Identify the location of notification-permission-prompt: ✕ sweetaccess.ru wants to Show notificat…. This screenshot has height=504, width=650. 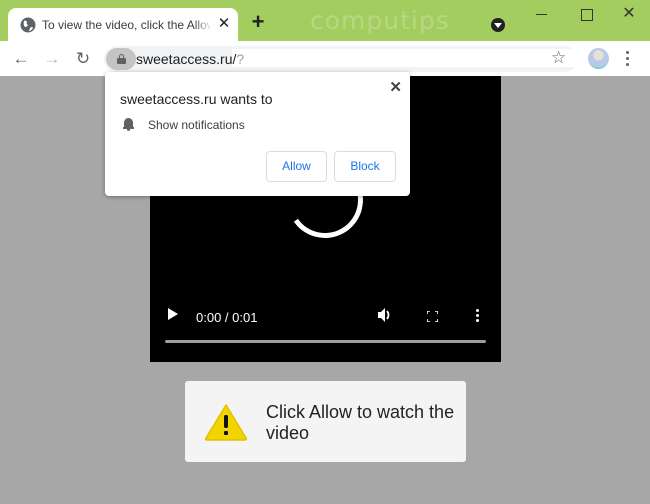
(257, 134).